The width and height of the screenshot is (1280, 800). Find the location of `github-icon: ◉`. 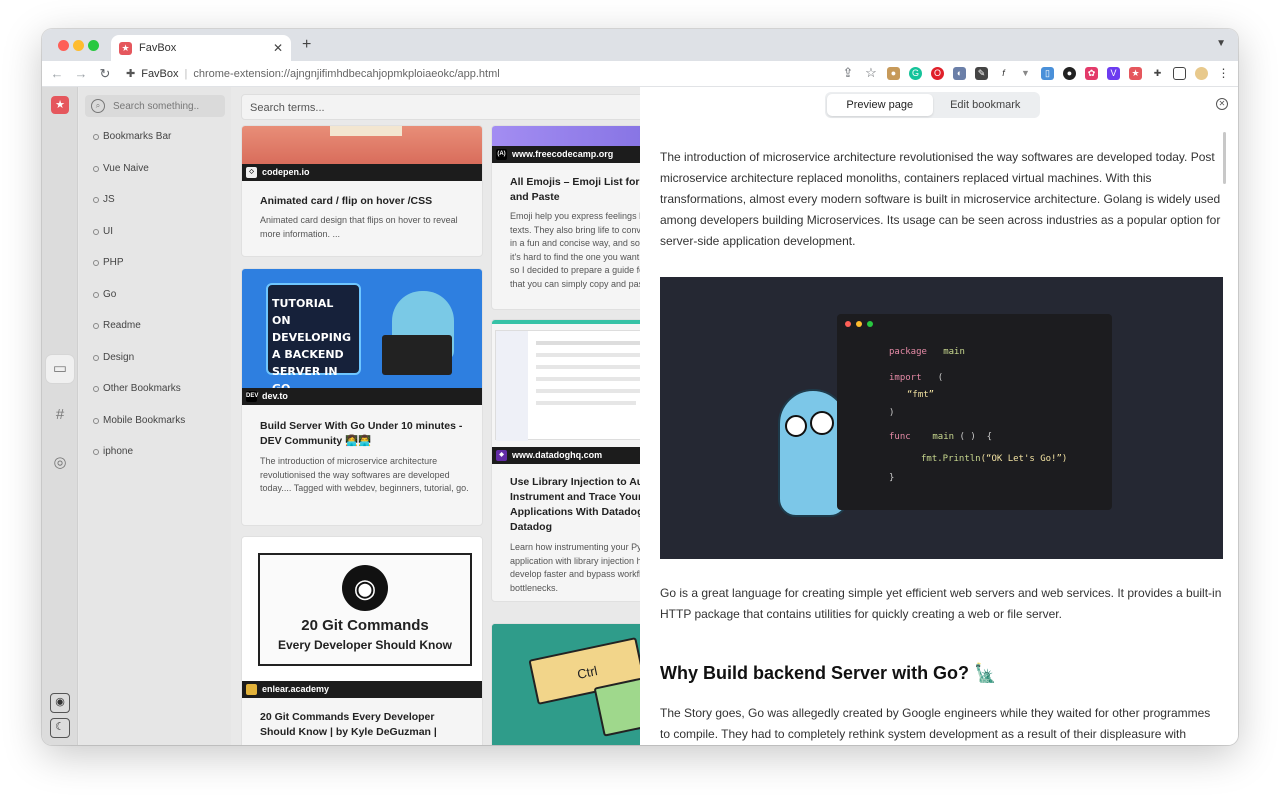

github-icon: ◉ is located at coordinates (60, 703).